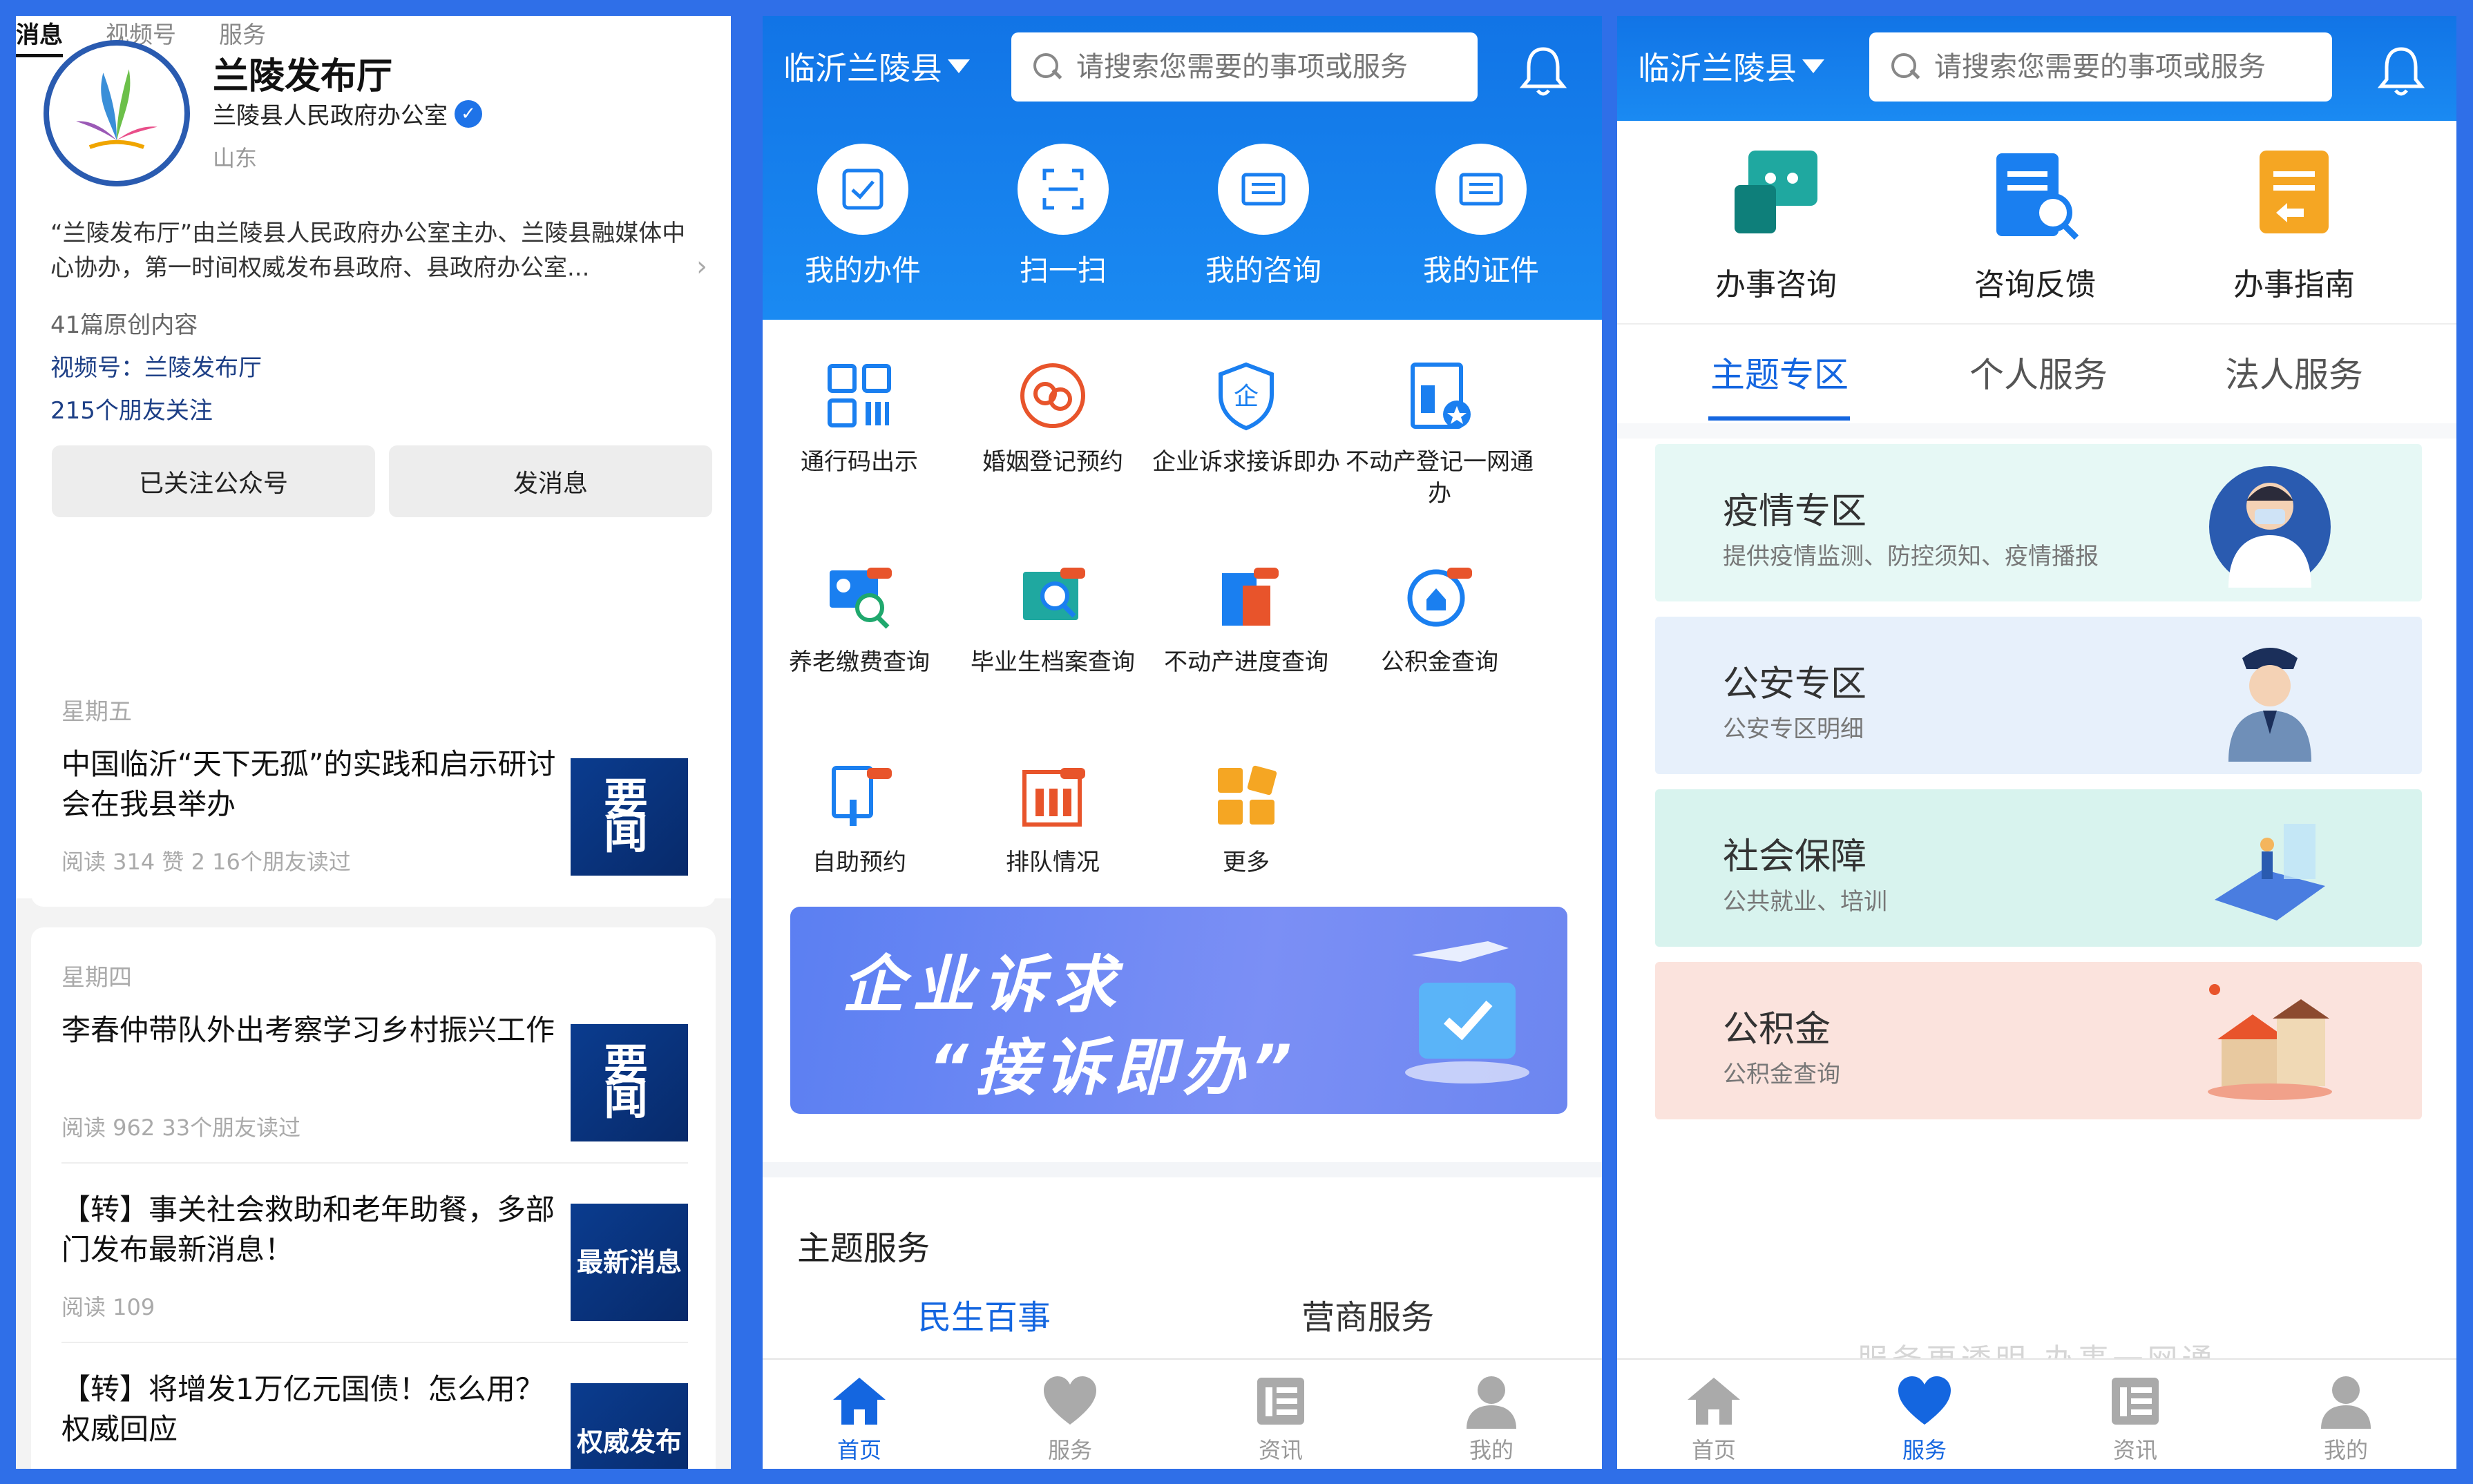 This screenshot has height=1484, width=2473. Describe the element at coordinates (156, 366) in the screenshot. I see `video-account-link: 视频号：兰陵发布厅` at that location.